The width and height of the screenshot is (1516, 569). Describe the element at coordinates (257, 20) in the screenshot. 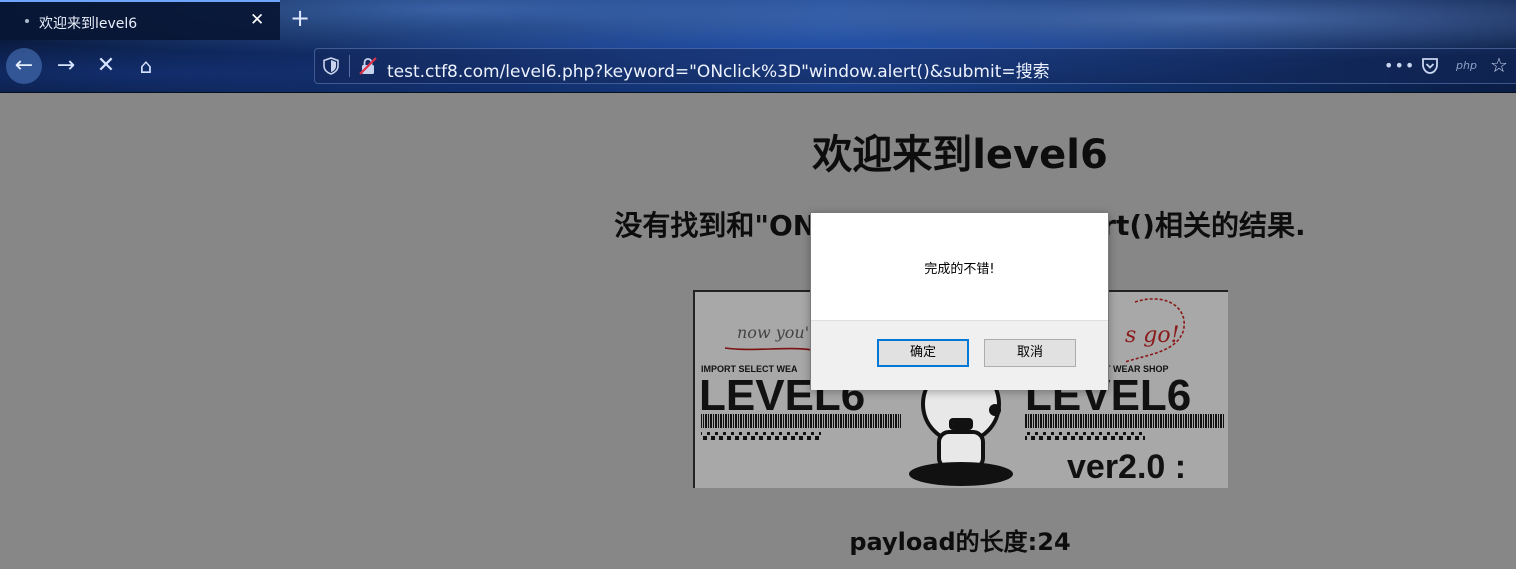

I see `tab-close-icon: ✕` at that location.